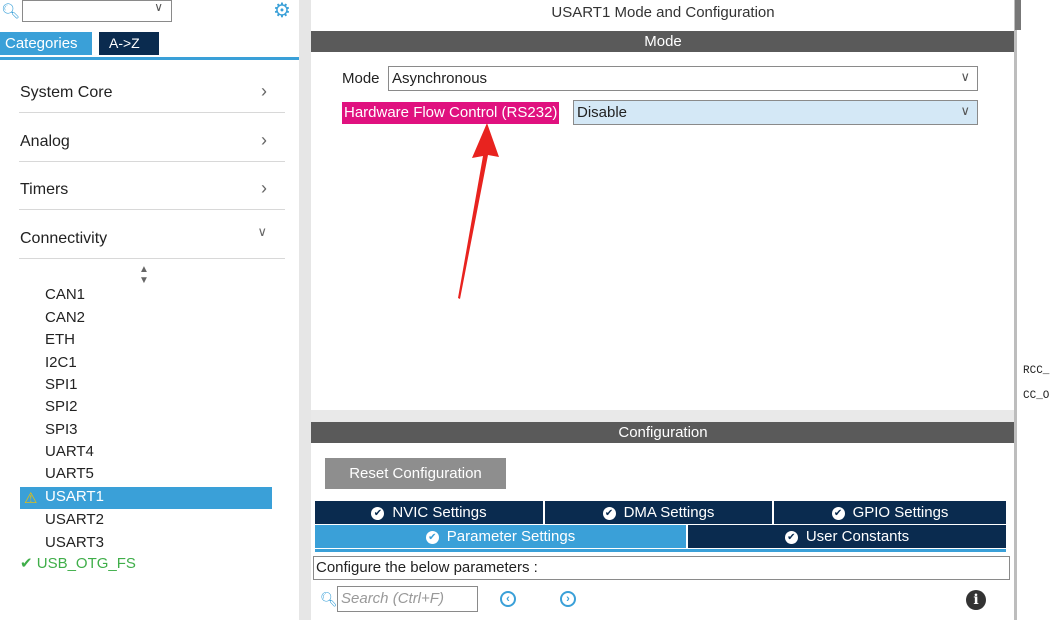 This screenshot has height=620, width=1051. What do you see at coordinates (508, 599) in the screenshot?
I see `previous-match-icon: ‹` at bounding box center [508, 599].